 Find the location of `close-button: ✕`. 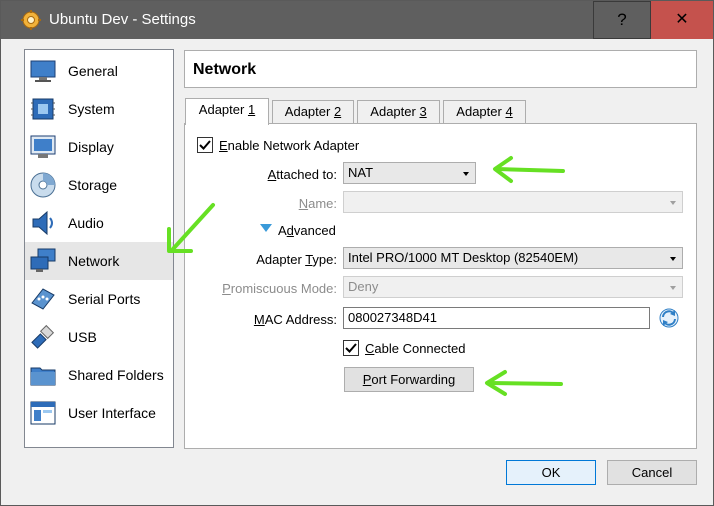

close-button: ✕ is located at coordinates (682, 20).